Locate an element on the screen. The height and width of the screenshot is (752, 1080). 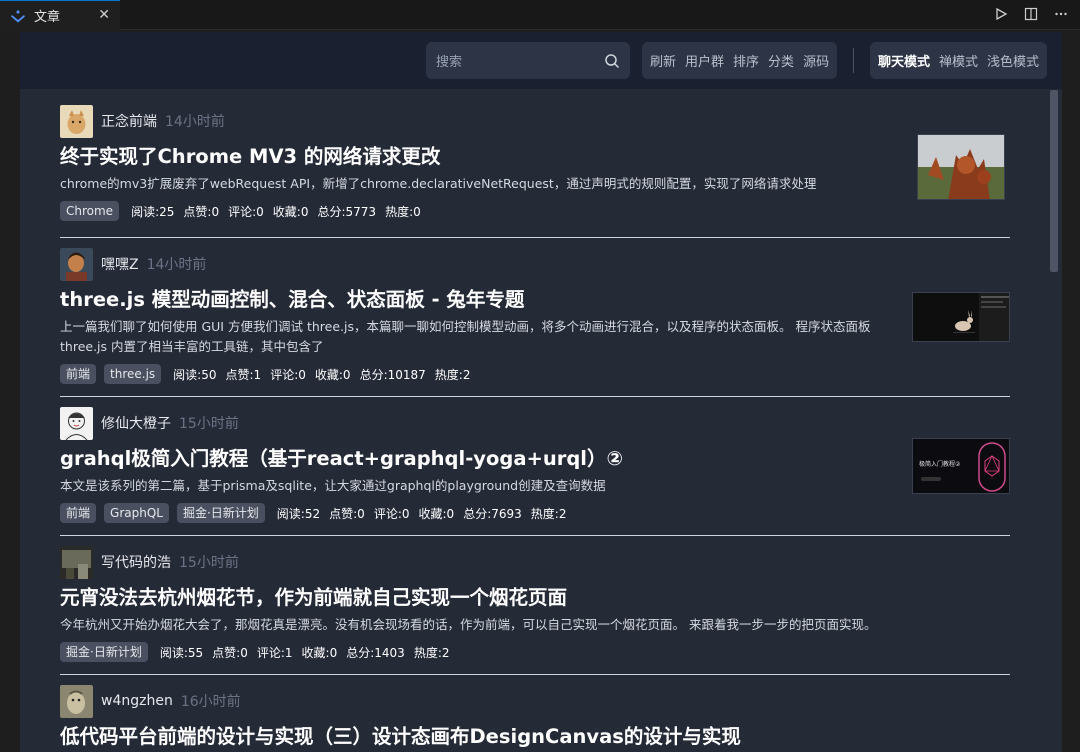
read-count: 阅读:50 is located at coordinates (195, 374).